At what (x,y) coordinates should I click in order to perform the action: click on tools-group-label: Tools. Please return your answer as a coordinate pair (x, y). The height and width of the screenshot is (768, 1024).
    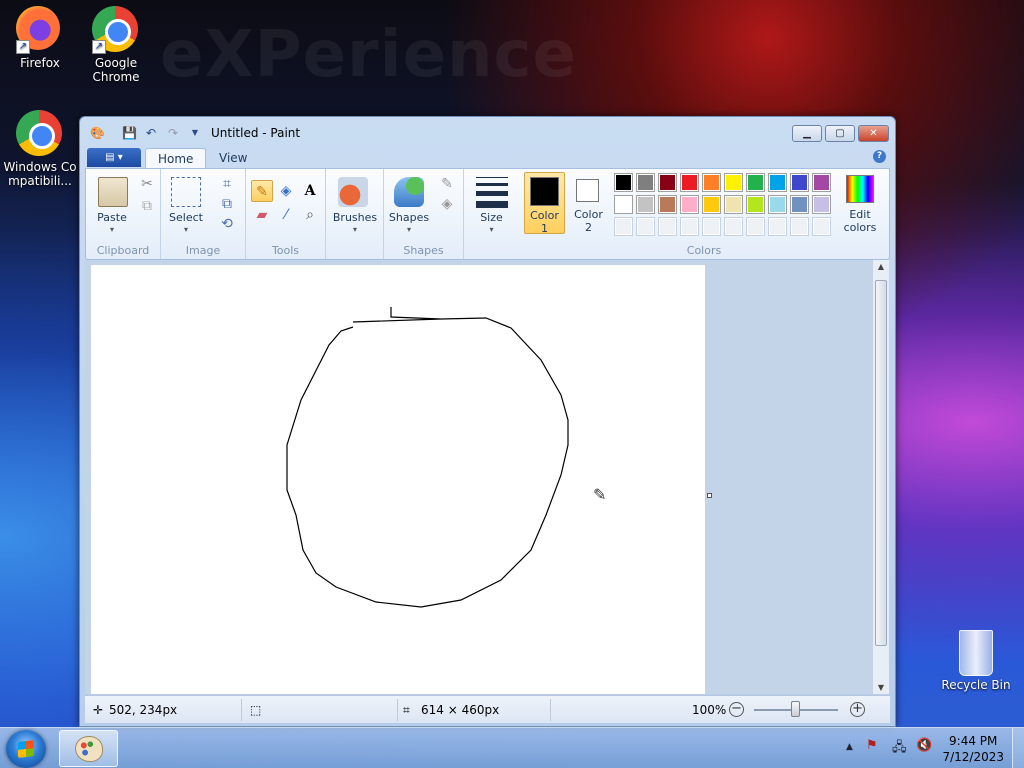
    Looking at the image, I should click on (285, 250).